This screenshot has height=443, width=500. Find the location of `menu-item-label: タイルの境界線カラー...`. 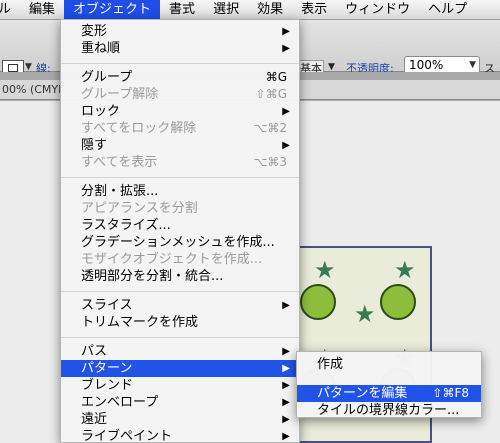

menu-item-label: タイルの境界線カラー... is located at coordinates (388, 410).